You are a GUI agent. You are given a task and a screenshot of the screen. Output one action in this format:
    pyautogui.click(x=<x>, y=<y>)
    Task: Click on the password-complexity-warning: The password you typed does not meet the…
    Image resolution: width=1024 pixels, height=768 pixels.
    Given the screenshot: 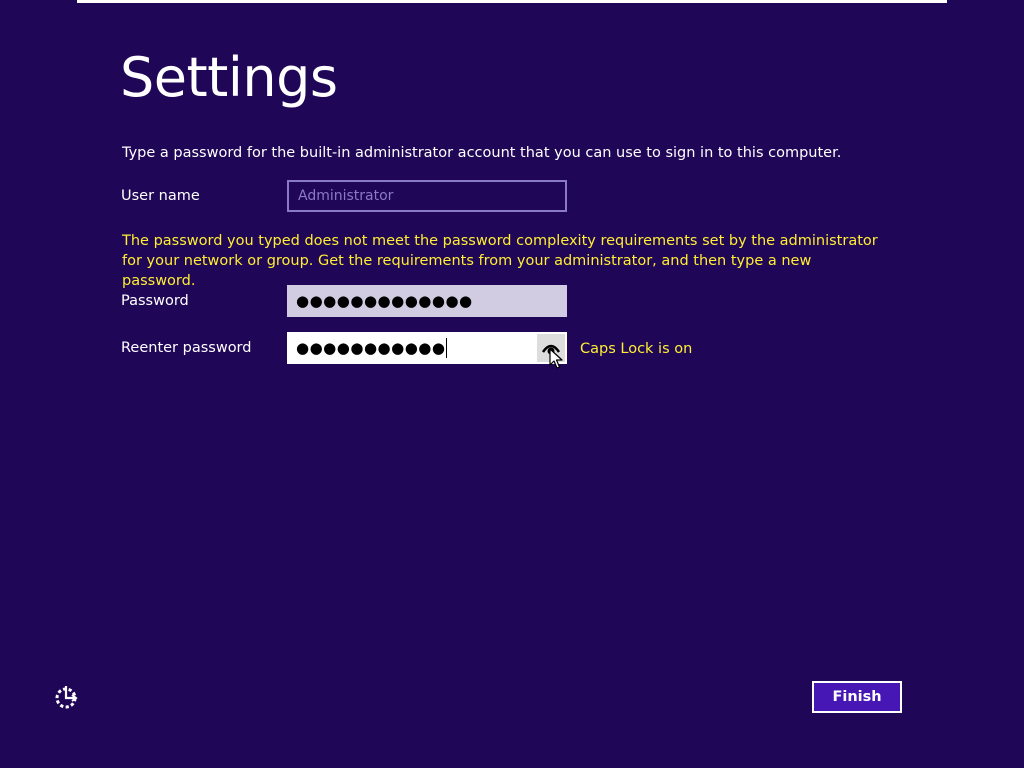 What is the action you would take?
    pyautogui.click(x=500, y=261)
    